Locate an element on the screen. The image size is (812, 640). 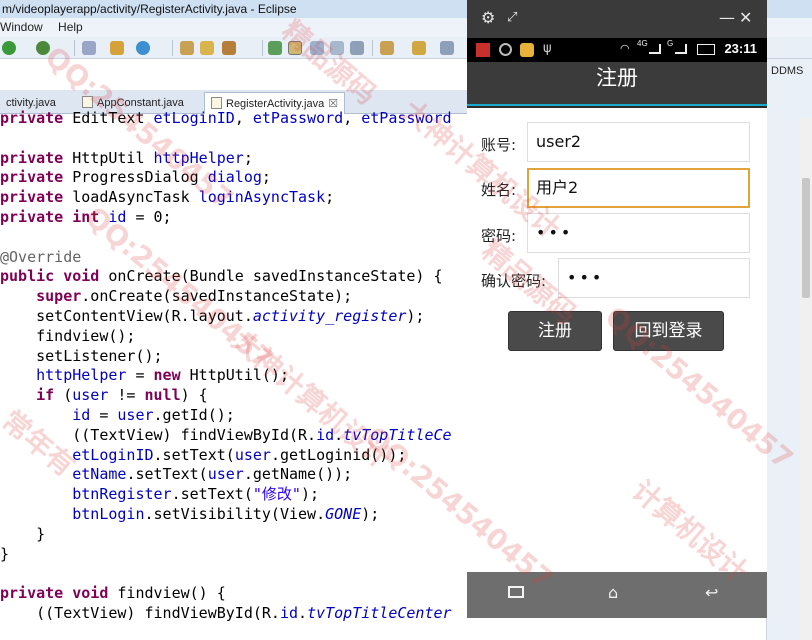
code-line: private HttpUtil httpHelper; is located at coordinates (126, 157).